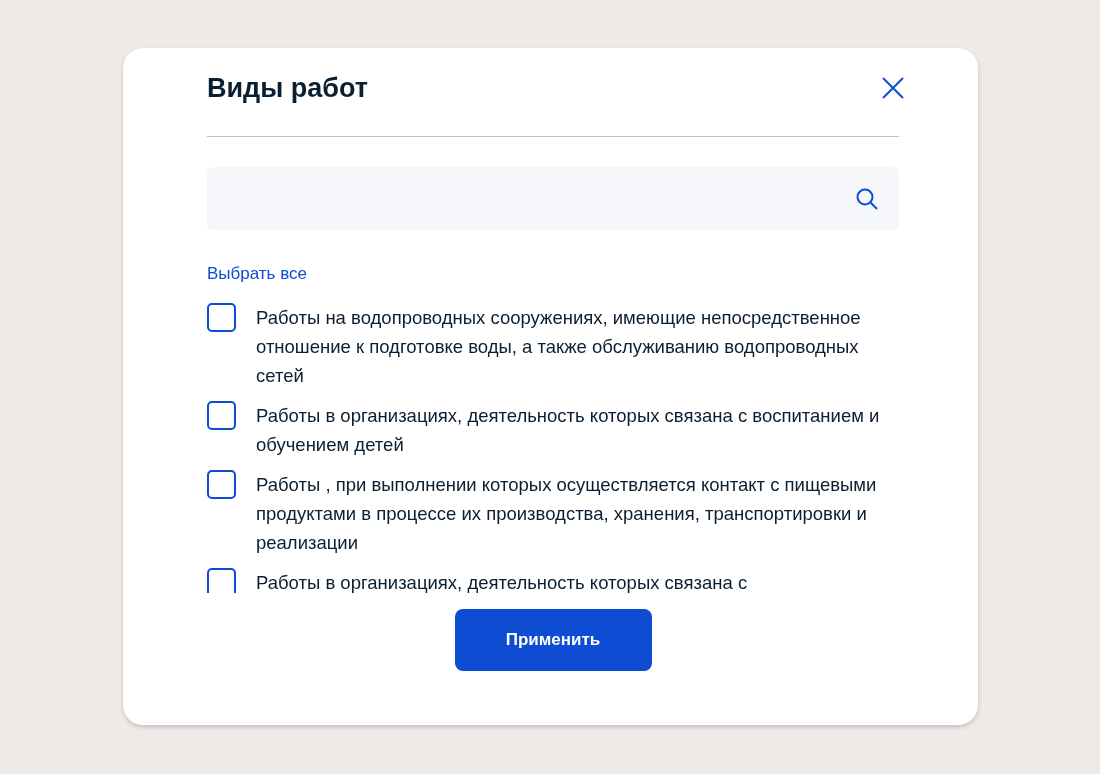 This screenshot has height=774, width=1100. Describe the element at coordinates (553, 198) in the screenshot. I see `search-field` at that location.